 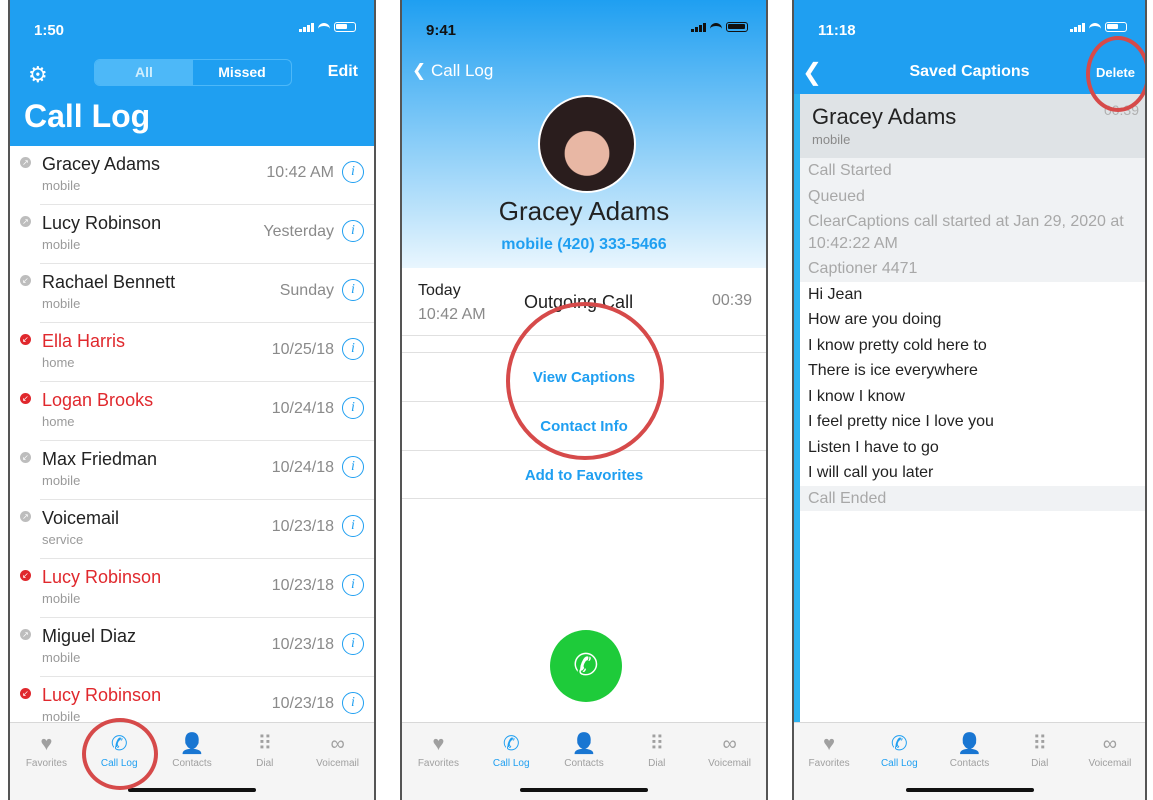 I want to click on call-day: Today, so click(x=439, y=290).